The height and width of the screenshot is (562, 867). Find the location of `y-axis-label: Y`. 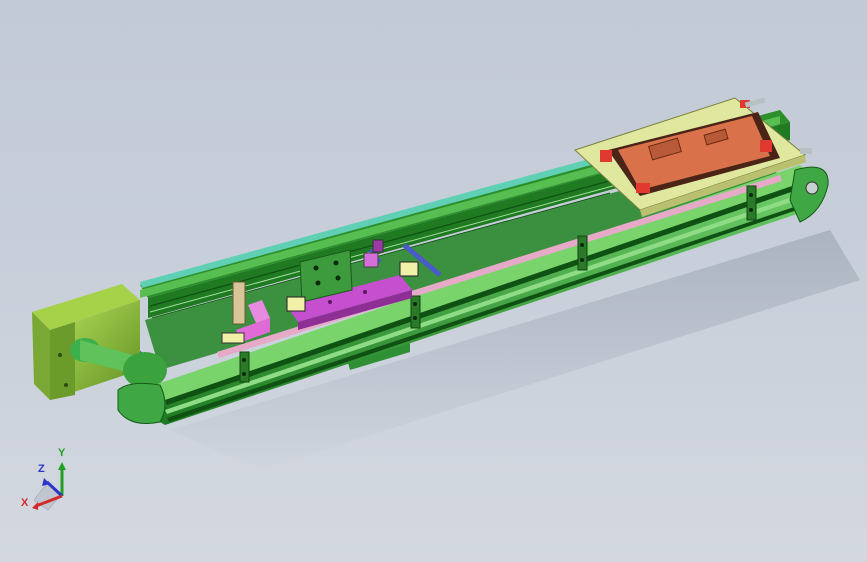

y-axis-label: Y is located at coordinates (62, 453).